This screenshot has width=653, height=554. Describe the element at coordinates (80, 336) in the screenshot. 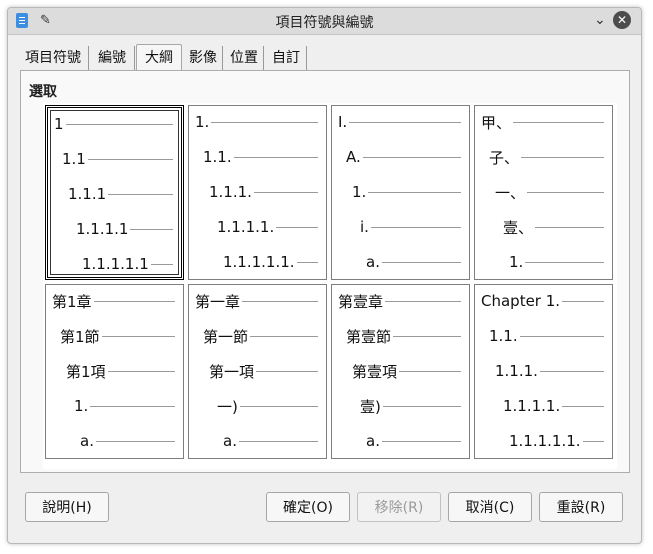

I see `outline-level-label: 第1節` at that location.